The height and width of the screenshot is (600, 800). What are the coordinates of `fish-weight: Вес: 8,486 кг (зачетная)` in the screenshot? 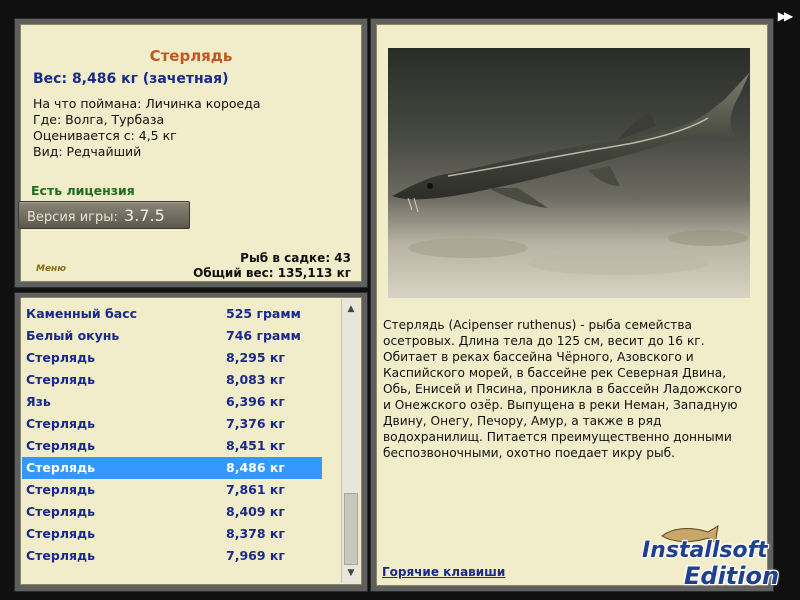 It's located at (131, 79).